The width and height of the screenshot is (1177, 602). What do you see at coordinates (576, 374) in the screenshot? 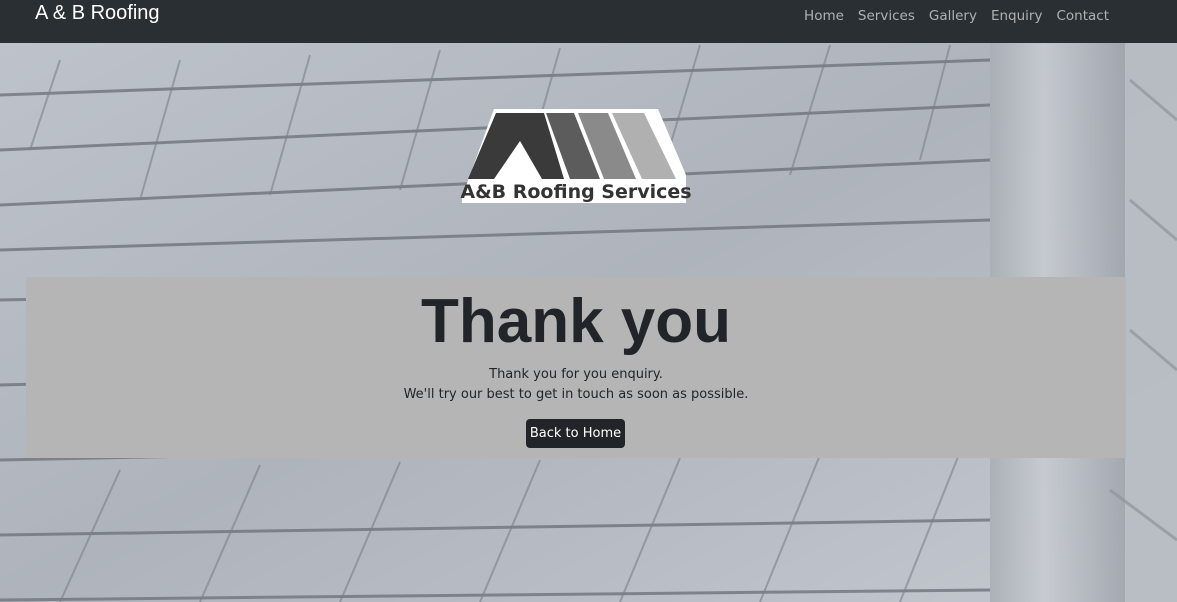
I see `thank-you-message: Thank you for you enquiry.` at bounding box center [576, 374].